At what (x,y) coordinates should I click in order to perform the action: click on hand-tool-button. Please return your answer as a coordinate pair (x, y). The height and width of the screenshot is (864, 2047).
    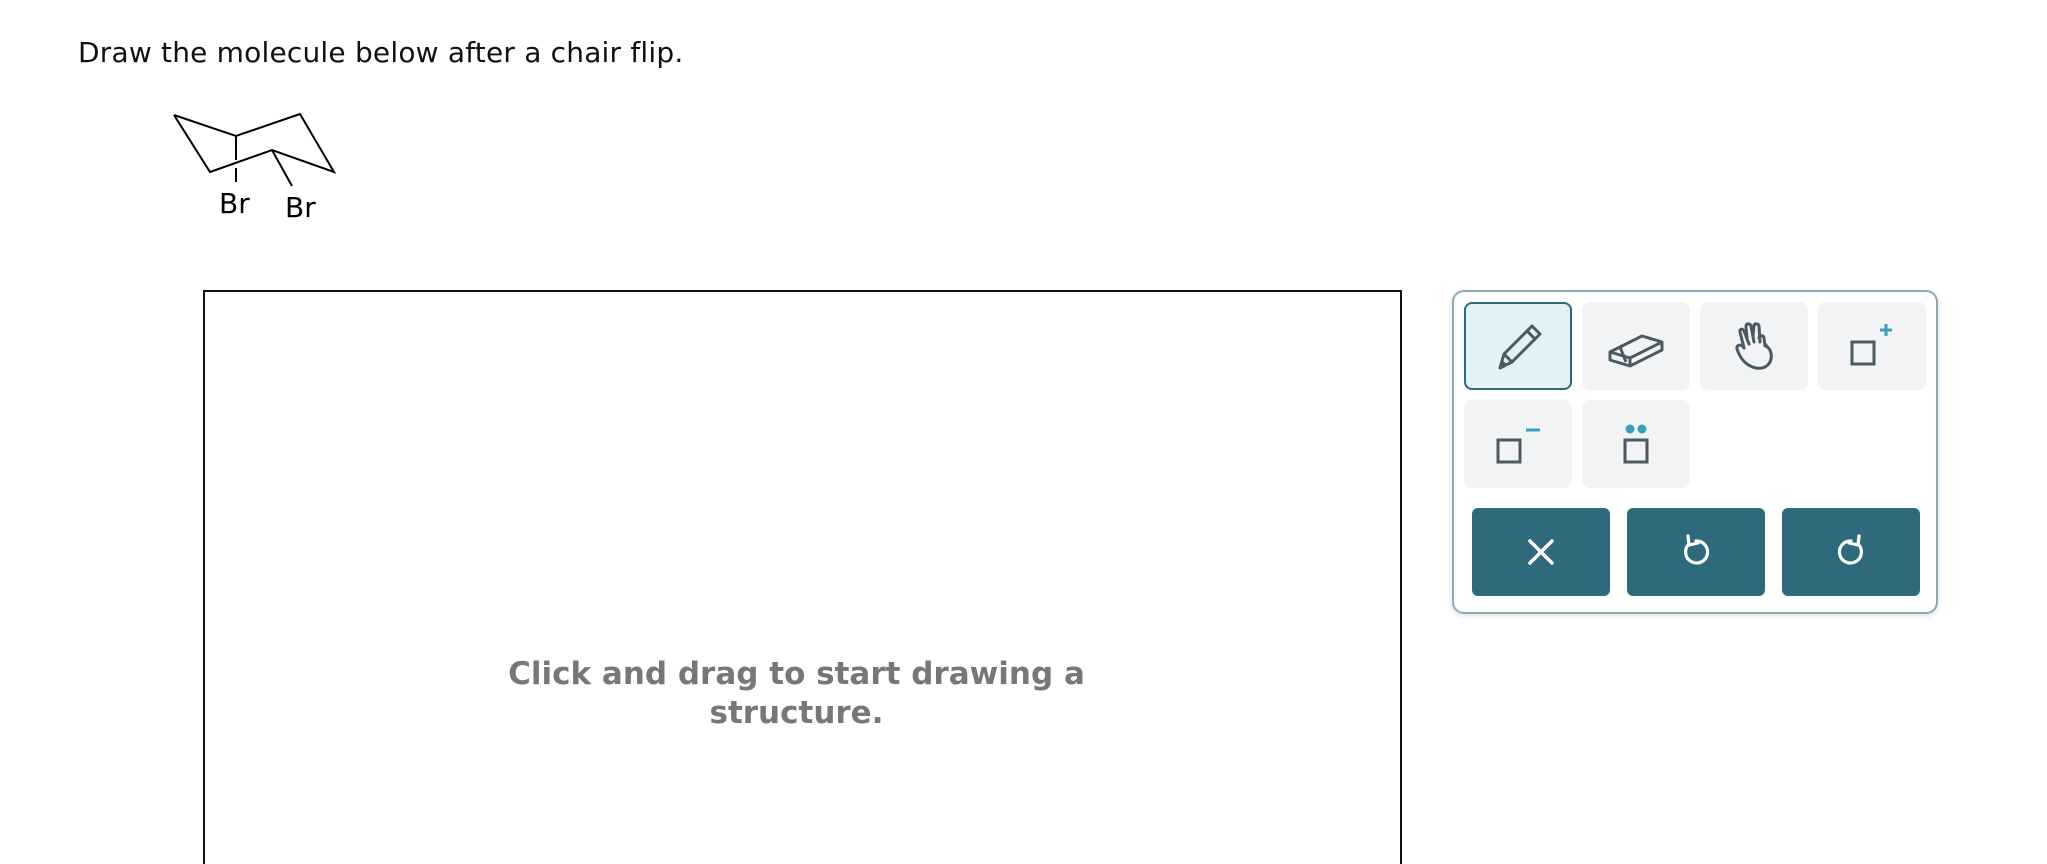
    Looking at the image, I should click on (1754, 346).